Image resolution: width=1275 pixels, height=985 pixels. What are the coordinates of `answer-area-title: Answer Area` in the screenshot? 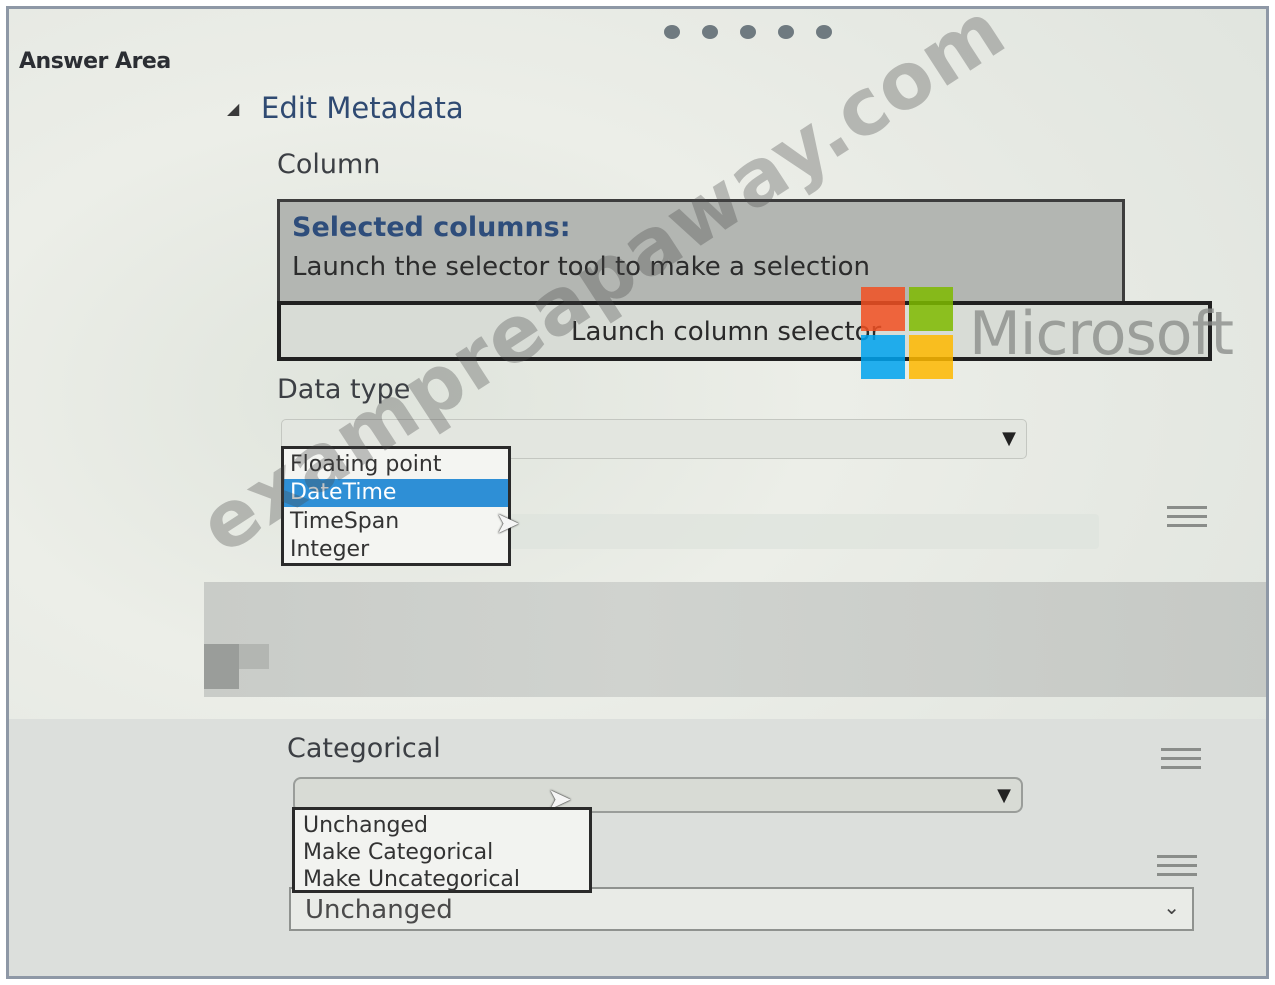 It's located at (95, 61).